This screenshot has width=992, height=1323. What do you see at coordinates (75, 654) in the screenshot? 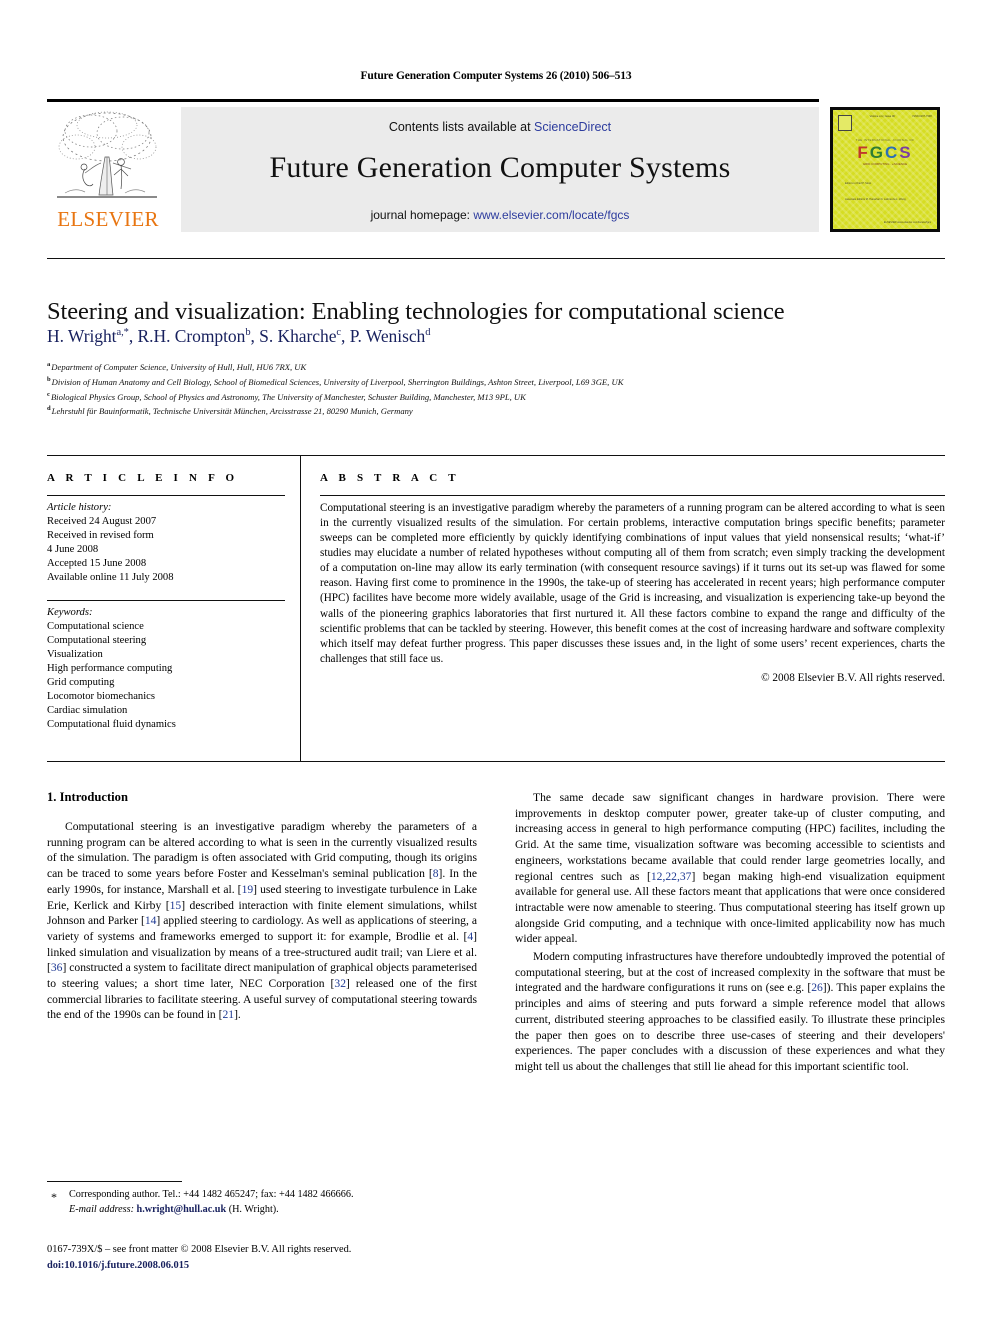
I see `keyword-item: Visualization` at bounding box center [75, 654].